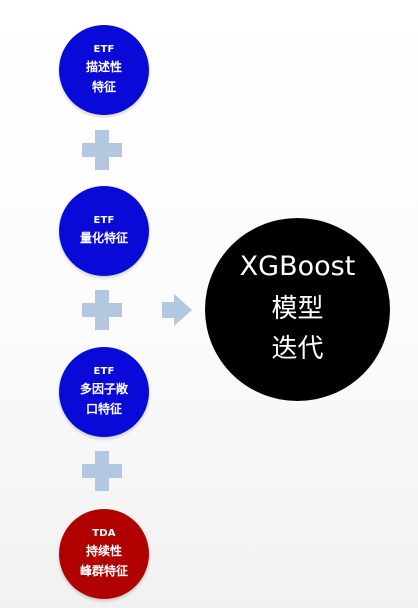 The width and height of the screenshot is (418, 608). What do you see at coordinates (103, 67) in the screenshot?
I see `feature-label-line-1: 描述性` at bounding box center [103, 67].